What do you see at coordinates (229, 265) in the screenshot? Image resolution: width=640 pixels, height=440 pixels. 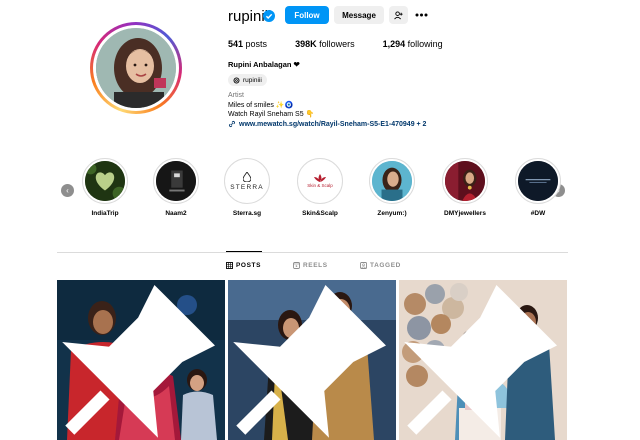 I see `grid-icon` at bounding box center [229, 265].